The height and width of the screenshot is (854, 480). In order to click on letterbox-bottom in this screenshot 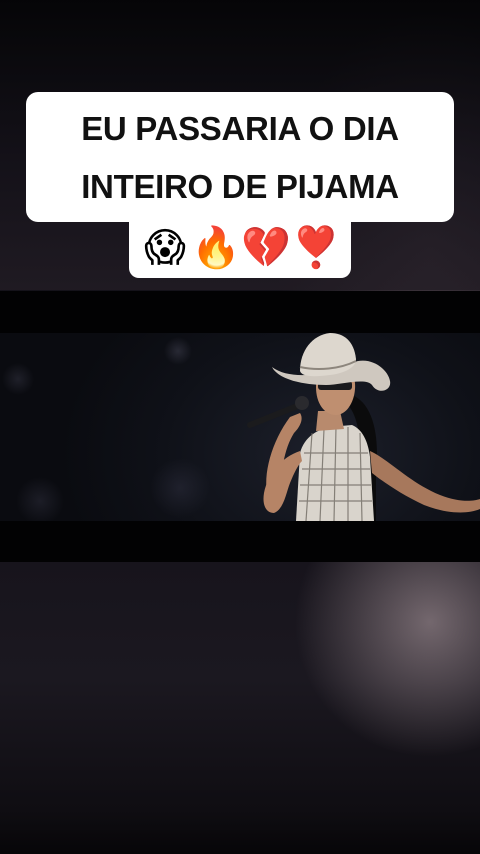, I will do `click(240, 541)`.